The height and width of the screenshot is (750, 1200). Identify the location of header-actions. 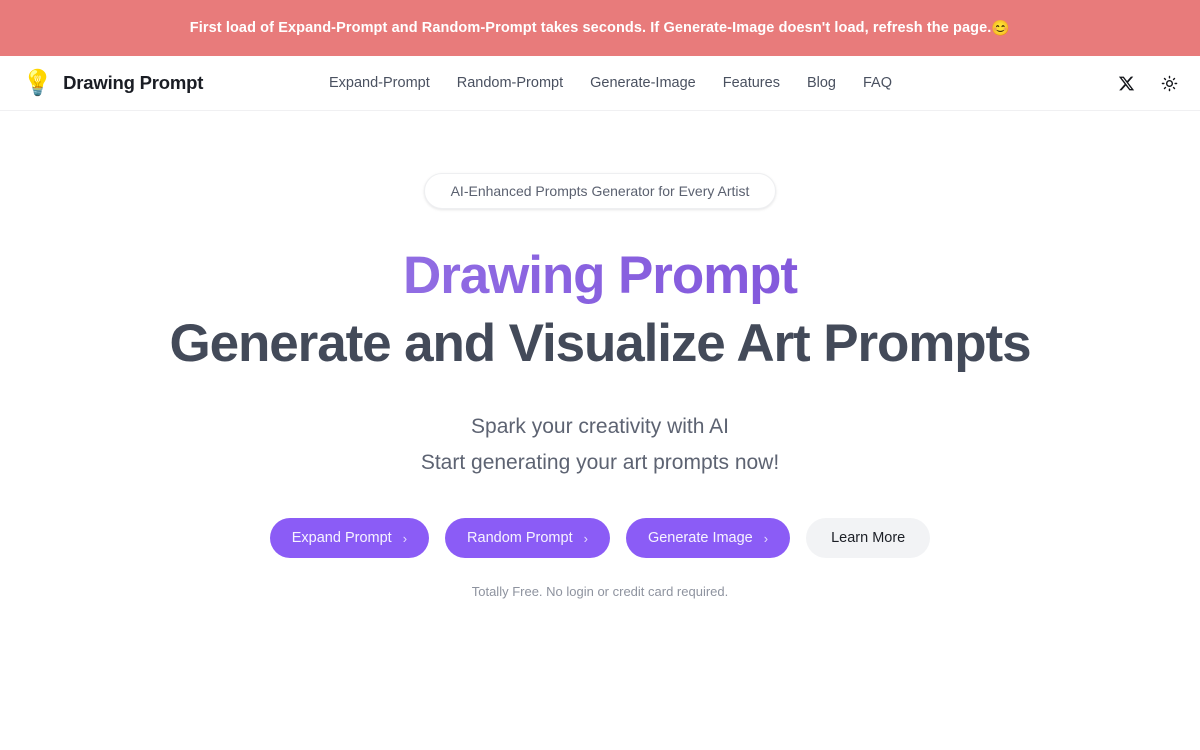
(1148, 83).